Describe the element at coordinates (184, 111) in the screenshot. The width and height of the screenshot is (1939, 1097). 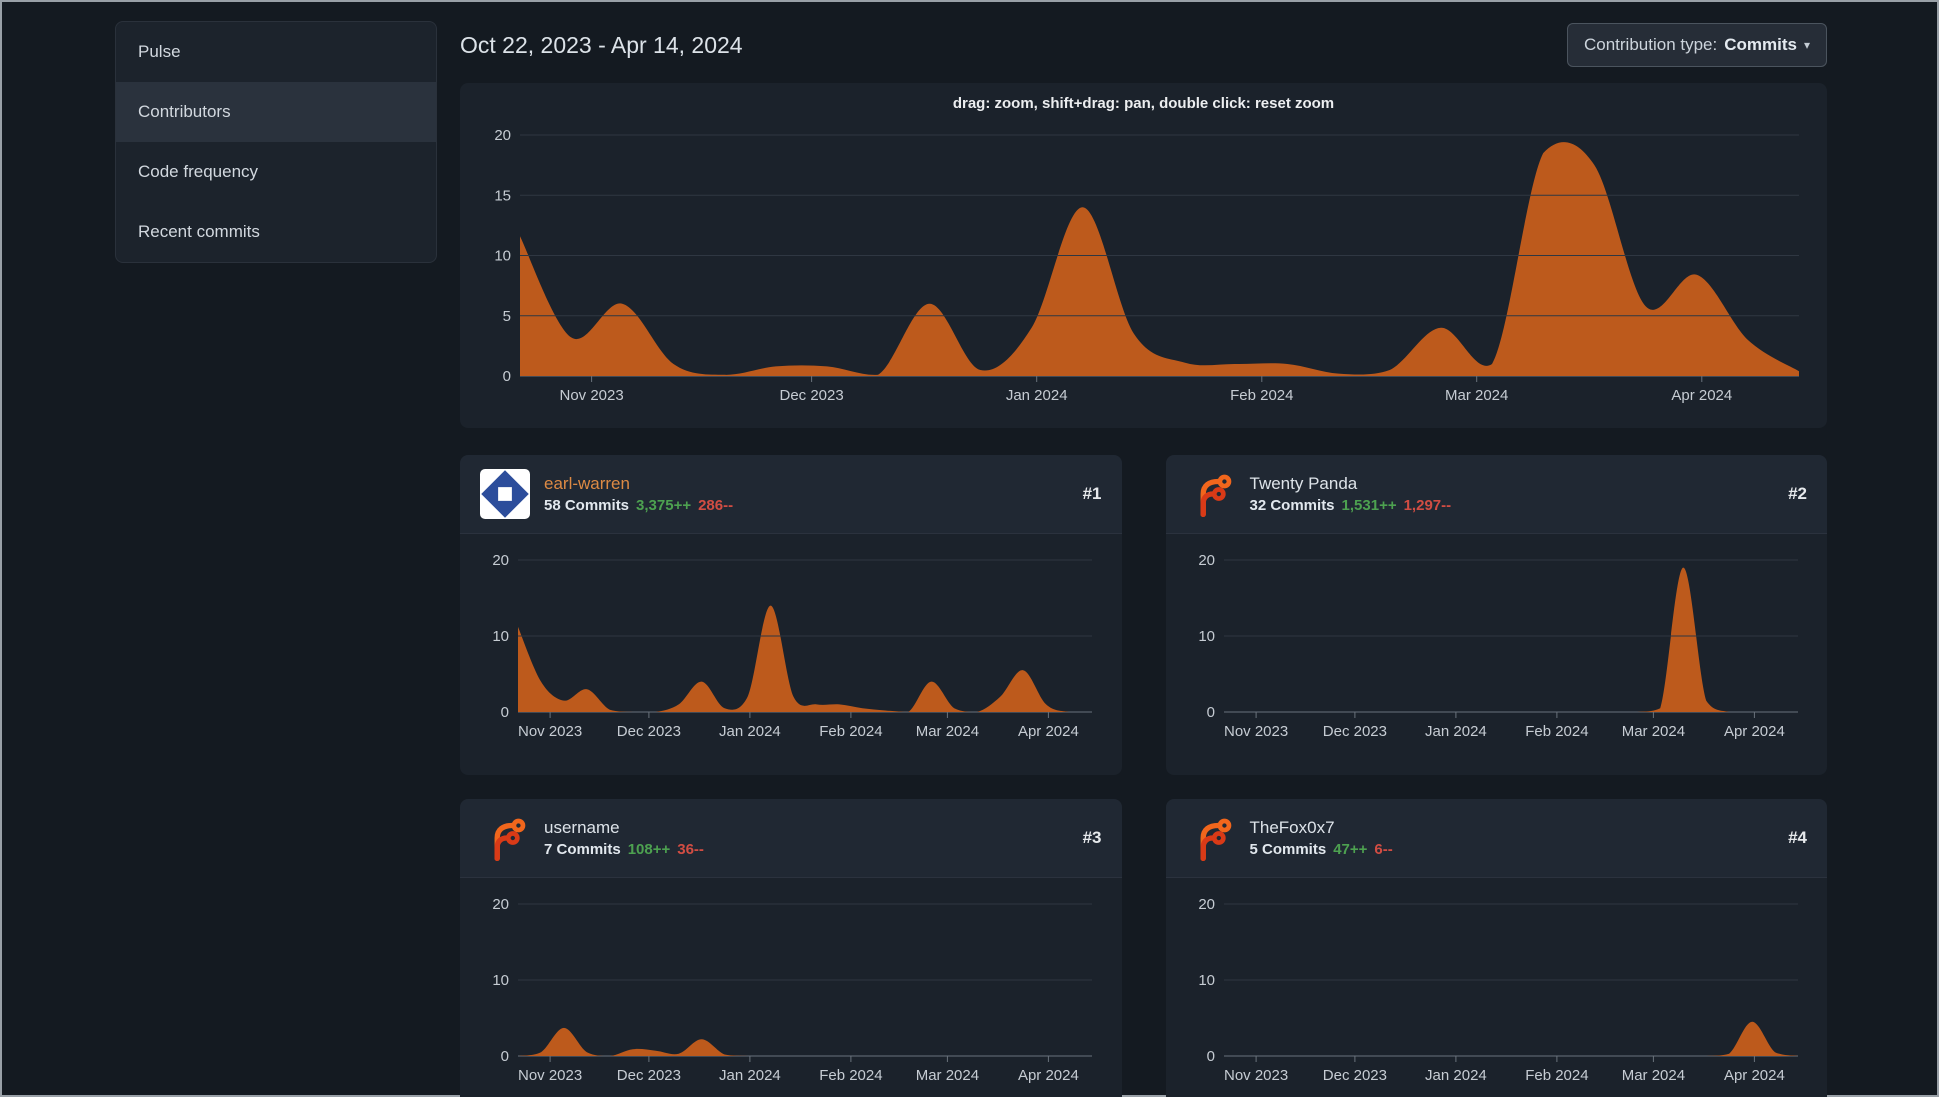
I see `sidebar-item-label: Contributors` at that location.